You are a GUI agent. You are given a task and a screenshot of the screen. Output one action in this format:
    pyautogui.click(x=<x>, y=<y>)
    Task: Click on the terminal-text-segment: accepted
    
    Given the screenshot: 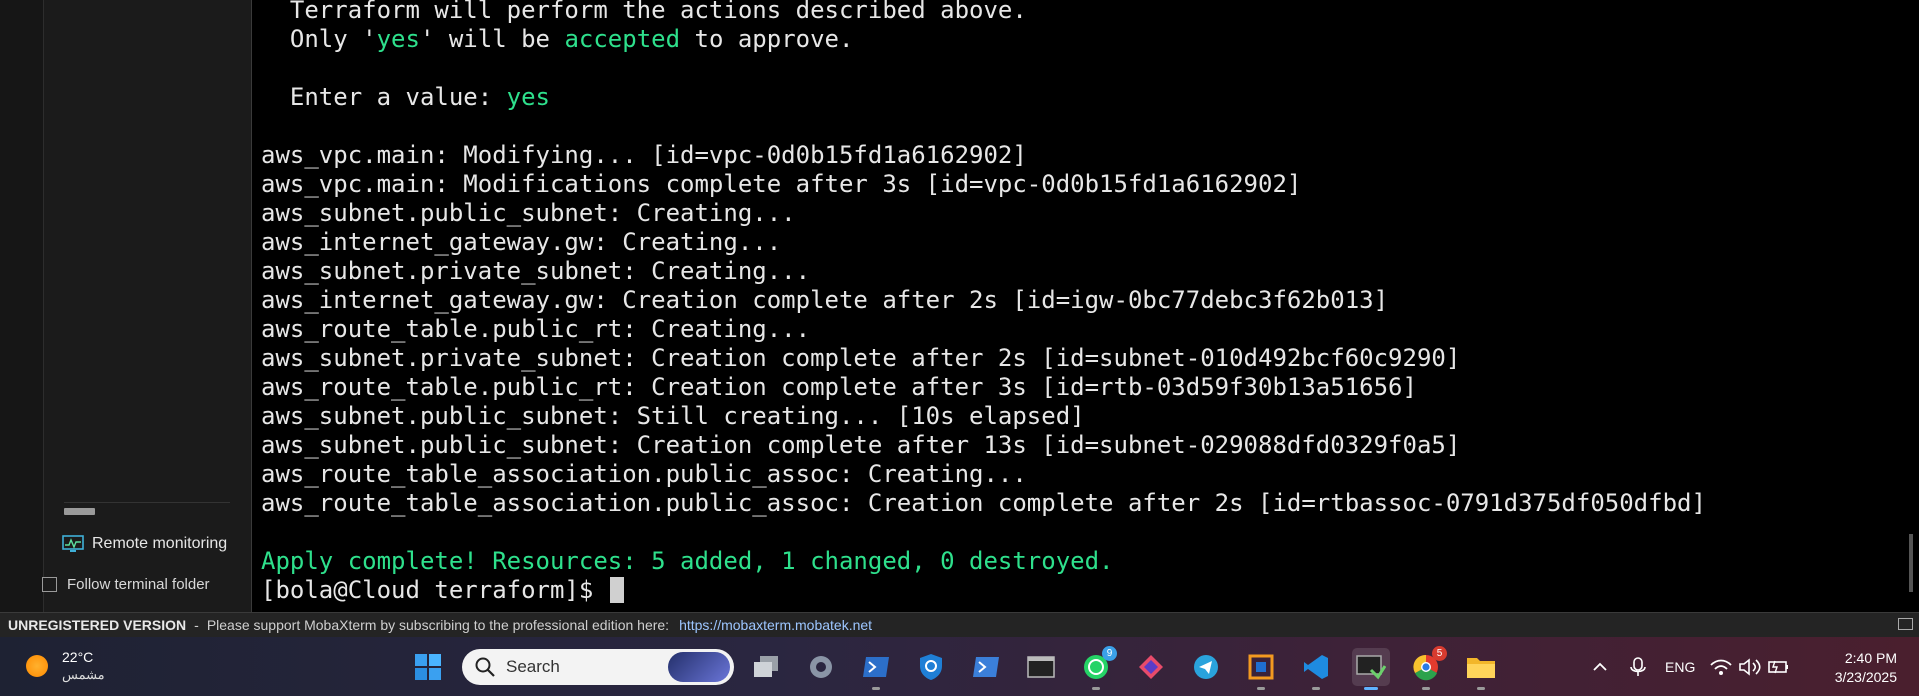 What is the action you would take?
    pyautogui.click(x=622, y=39)
    